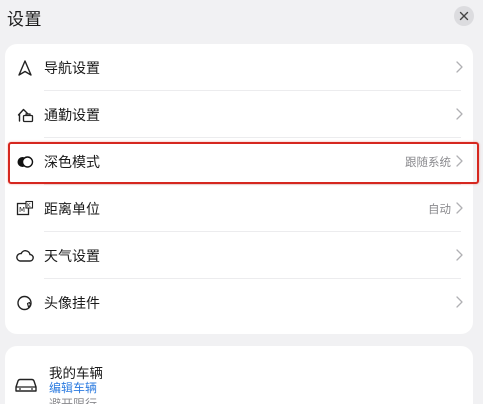  What do you see at coordinates (25, 115) in the screenshot?
I see `commute-briefcase-icon` at bounding box center [25, 115].